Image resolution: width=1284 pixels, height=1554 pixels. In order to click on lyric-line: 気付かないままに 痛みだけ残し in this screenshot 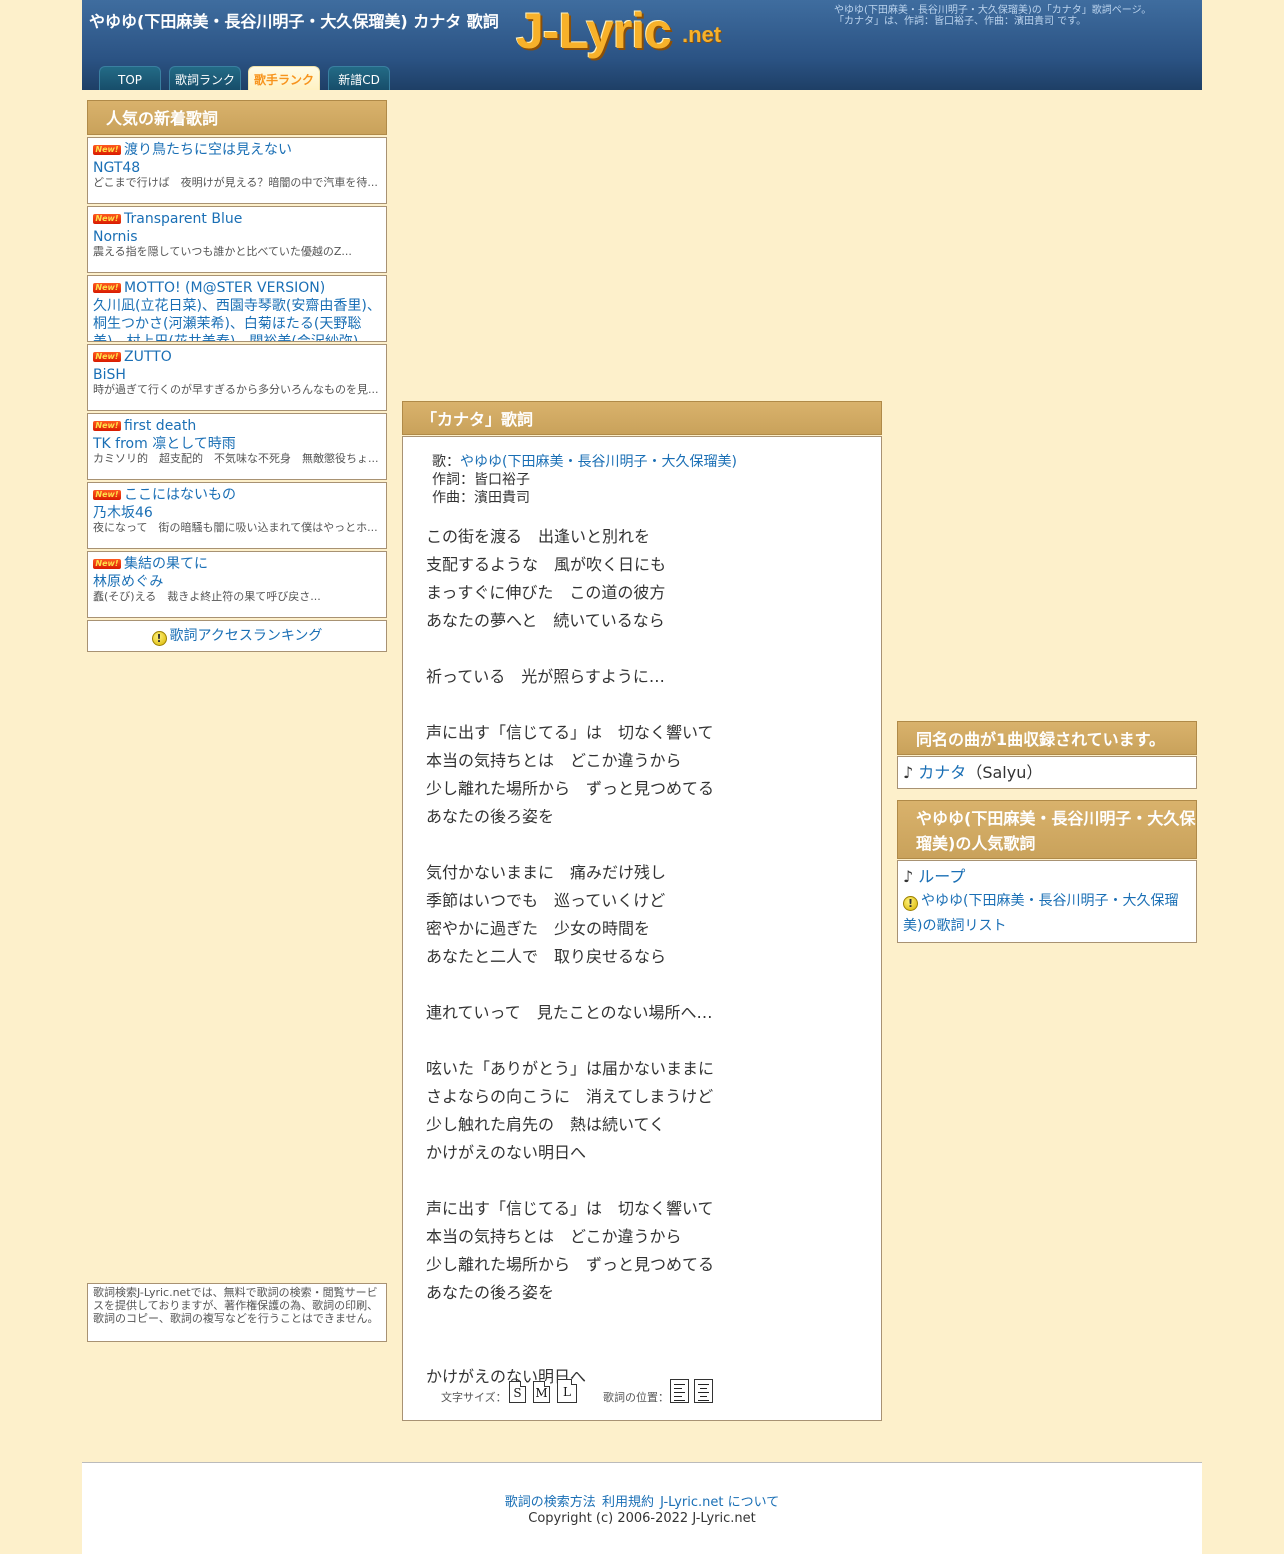, I will do `click(546, 872)`.